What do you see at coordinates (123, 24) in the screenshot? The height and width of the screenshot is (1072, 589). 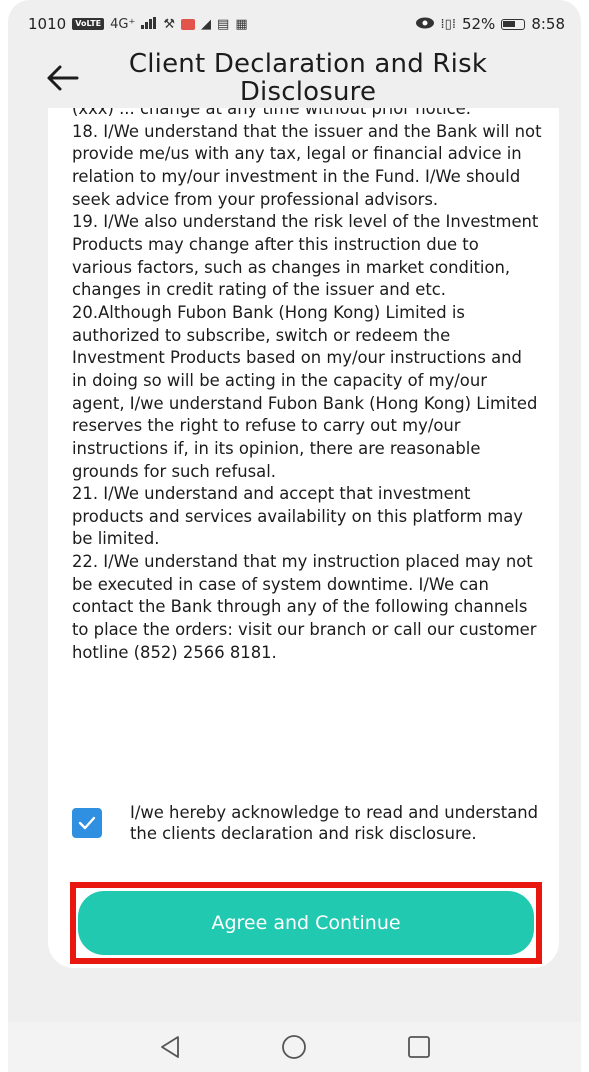 I see `network-label: 4G⁺` at bounding box center [123, 24].